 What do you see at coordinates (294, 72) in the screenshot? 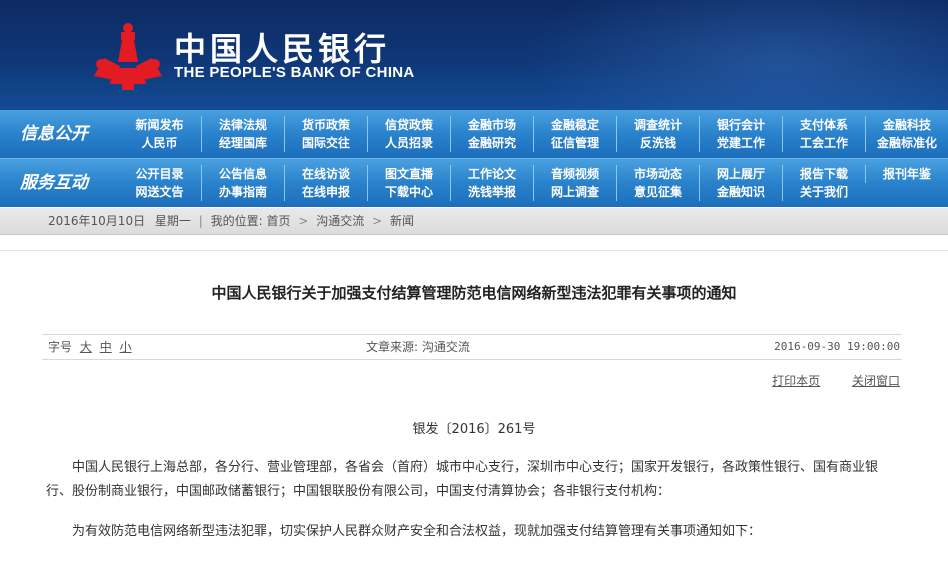
I see `site-name-english: THE PEOPLE'S BANK OF CHINA` at bounding box center [294, 72].